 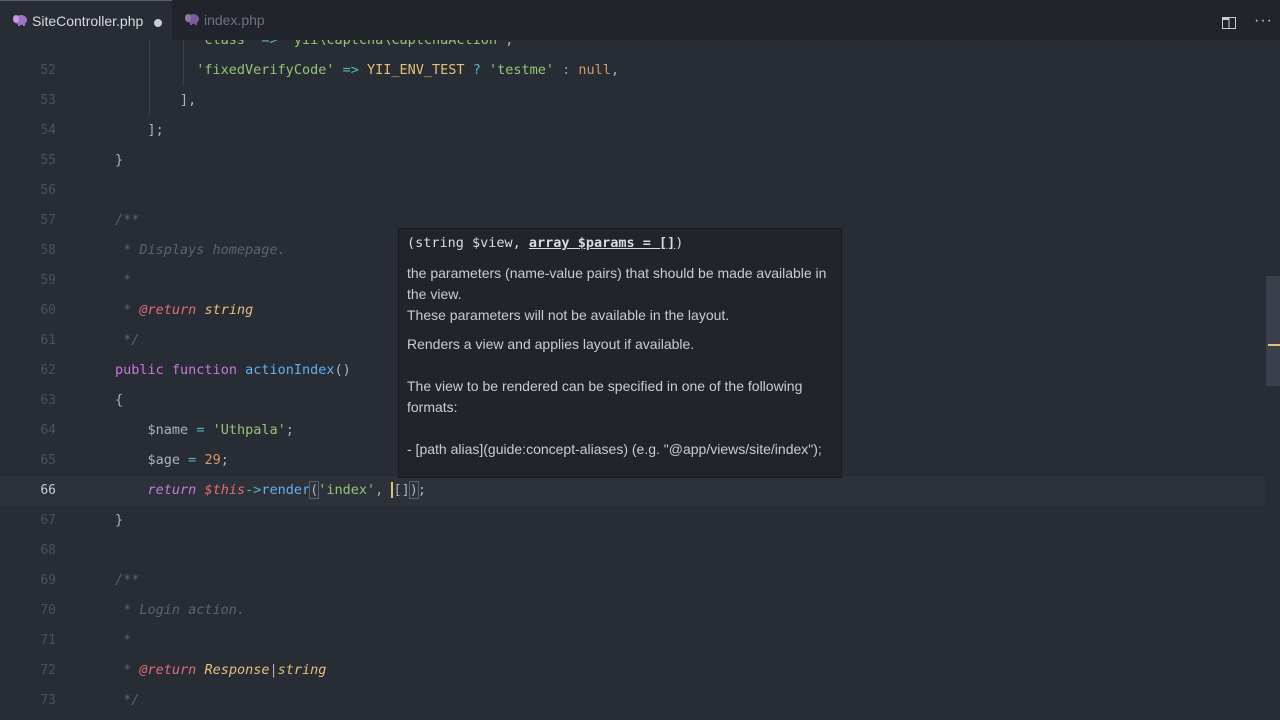 I want to click on code-line: 55 }, so click(x=632, y=161).